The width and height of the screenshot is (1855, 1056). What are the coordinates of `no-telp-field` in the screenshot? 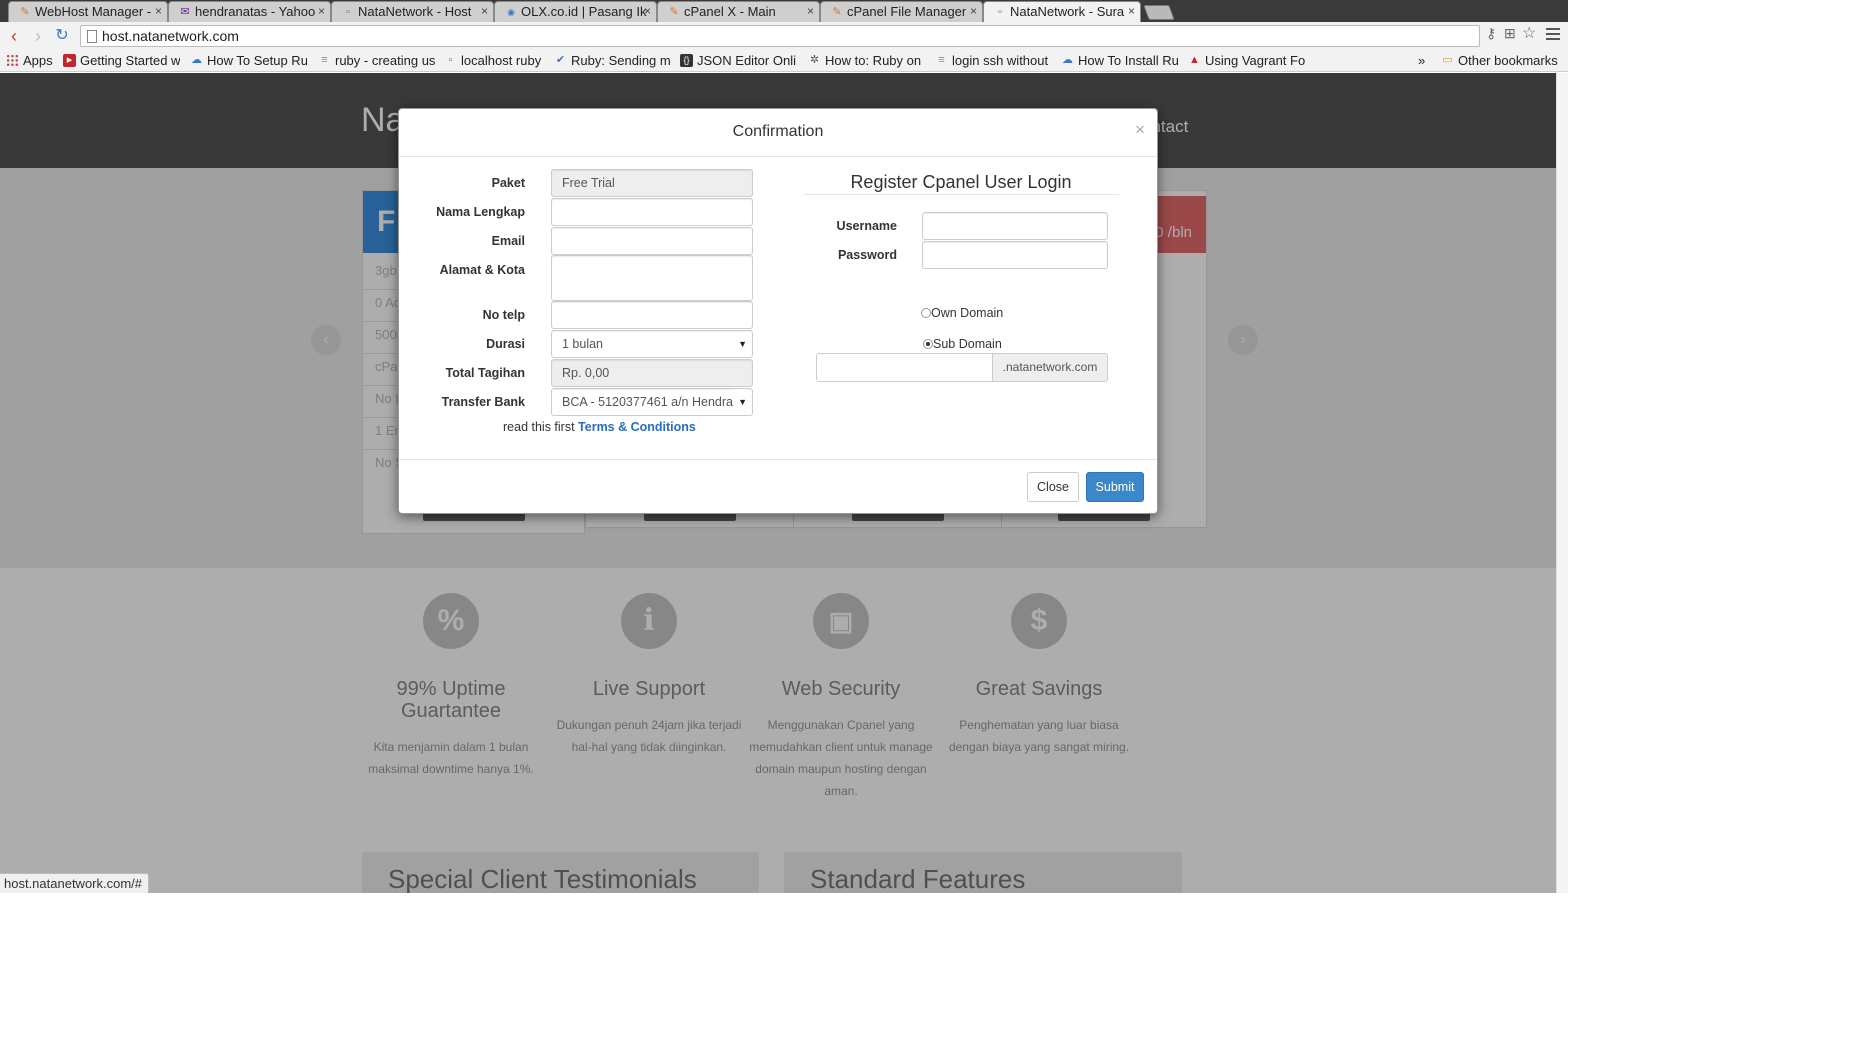 It's located at (652, 315).